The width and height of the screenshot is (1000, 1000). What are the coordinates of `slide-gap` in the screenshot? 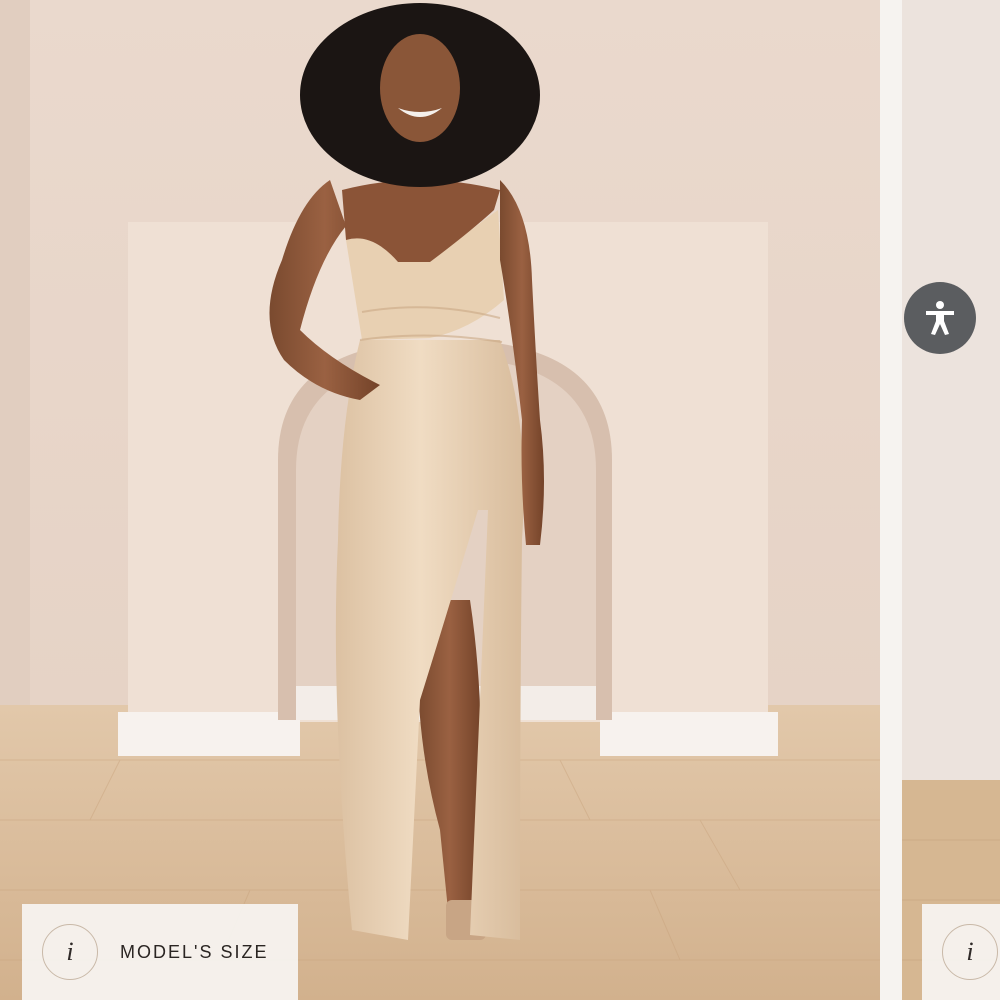 It's located at (891, 500).